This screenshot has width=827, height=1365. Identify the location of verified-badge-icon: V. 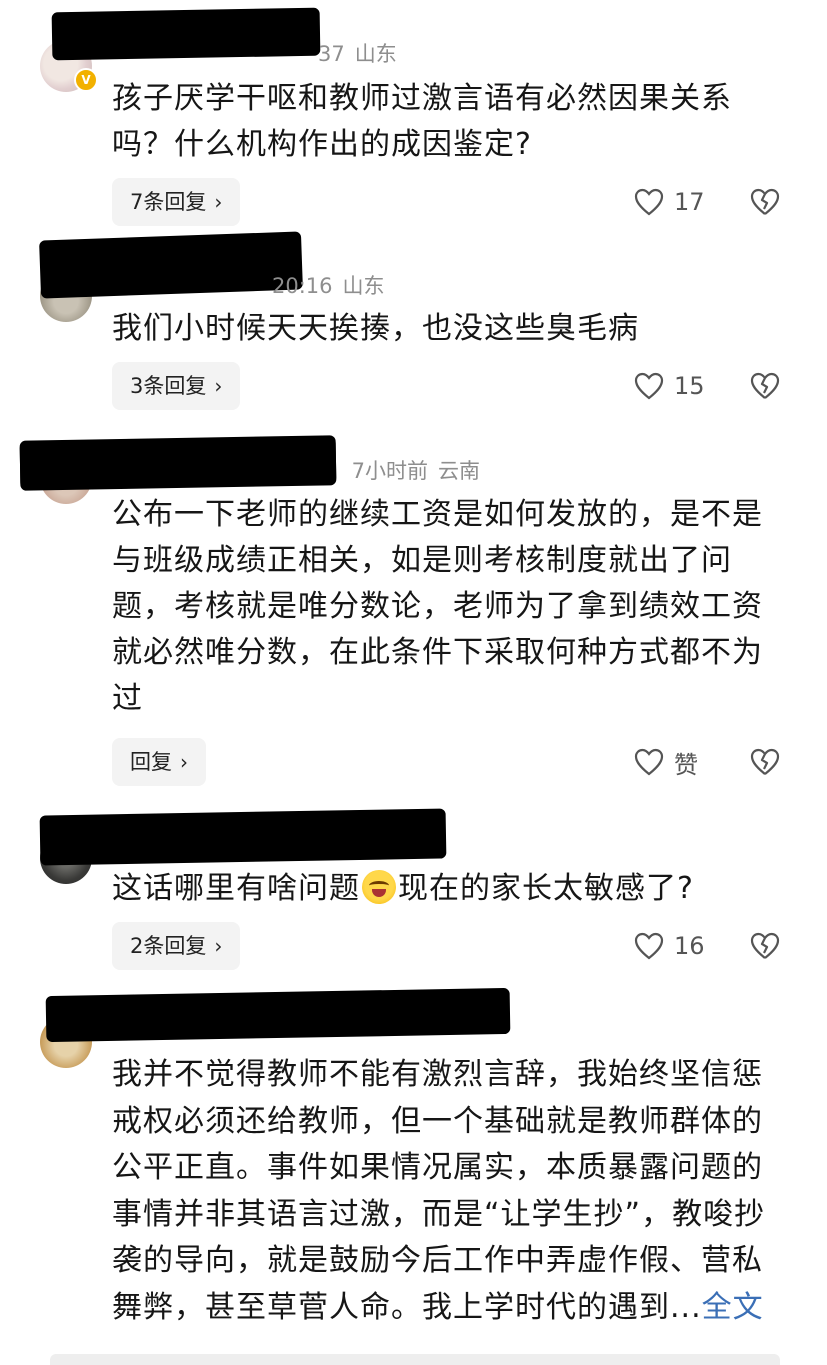
(86, 80).